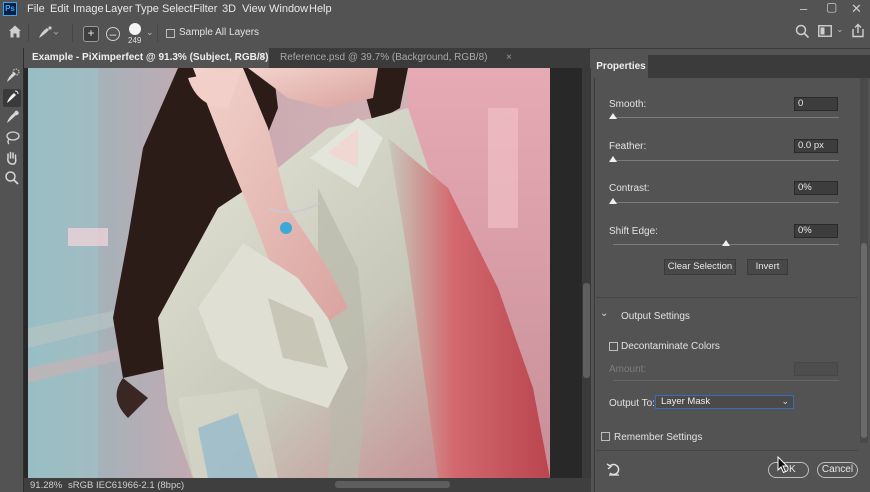 The height and width of the screenshot is (492, 870). What do you see at coordinates (10, 9) in the screenshot?
I see `photoshop-logo-icon: Ps` at bounding box center [10, 9].